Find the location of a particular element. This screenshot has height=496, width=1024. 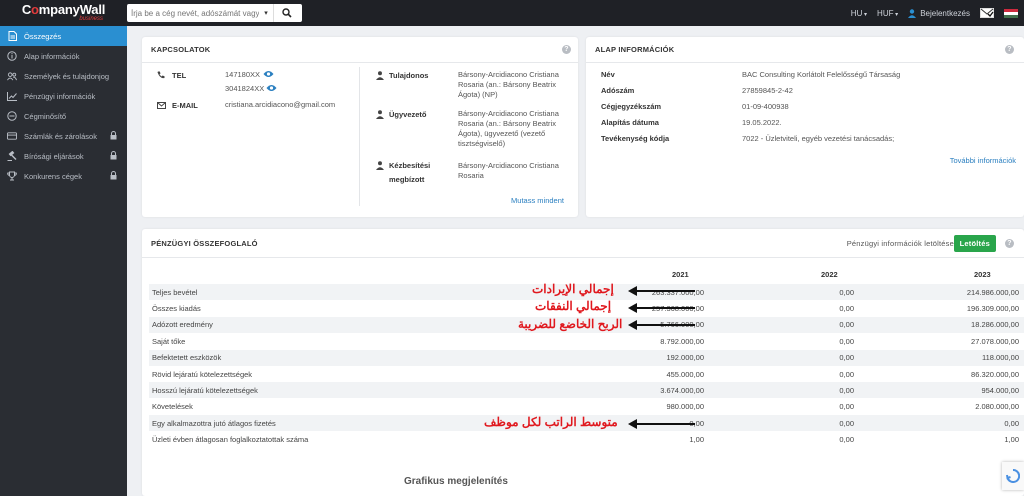

row-label: Összes kiadás is located at coordinates (176, 308).